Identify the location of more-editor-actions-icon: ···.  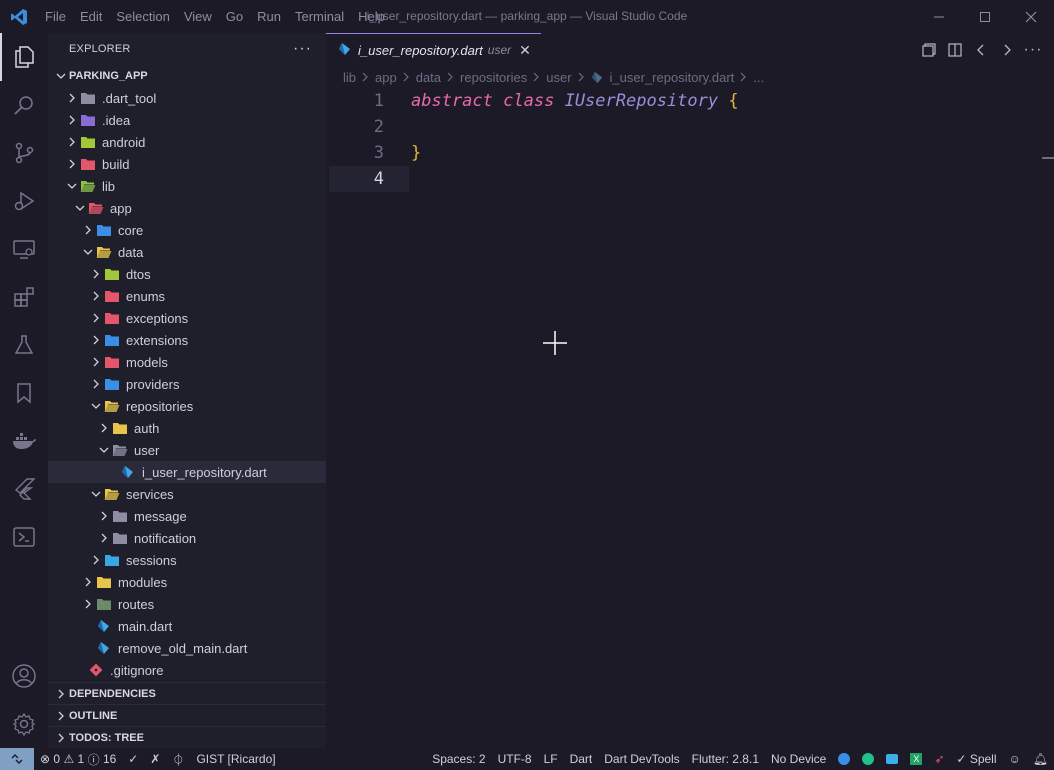
(1033, 50).